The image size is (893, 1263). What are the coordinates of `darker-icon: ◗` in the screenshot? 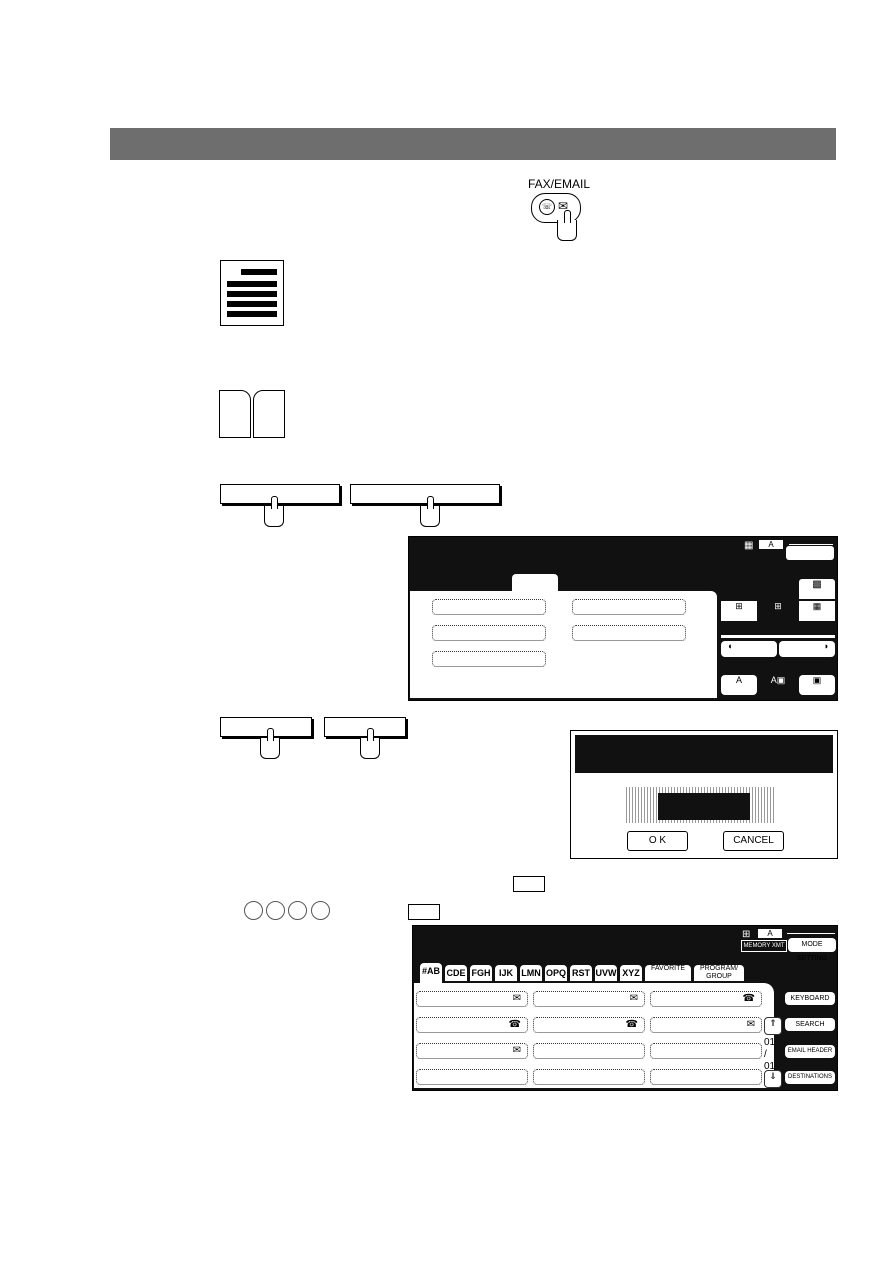 It's located at (807, 649).